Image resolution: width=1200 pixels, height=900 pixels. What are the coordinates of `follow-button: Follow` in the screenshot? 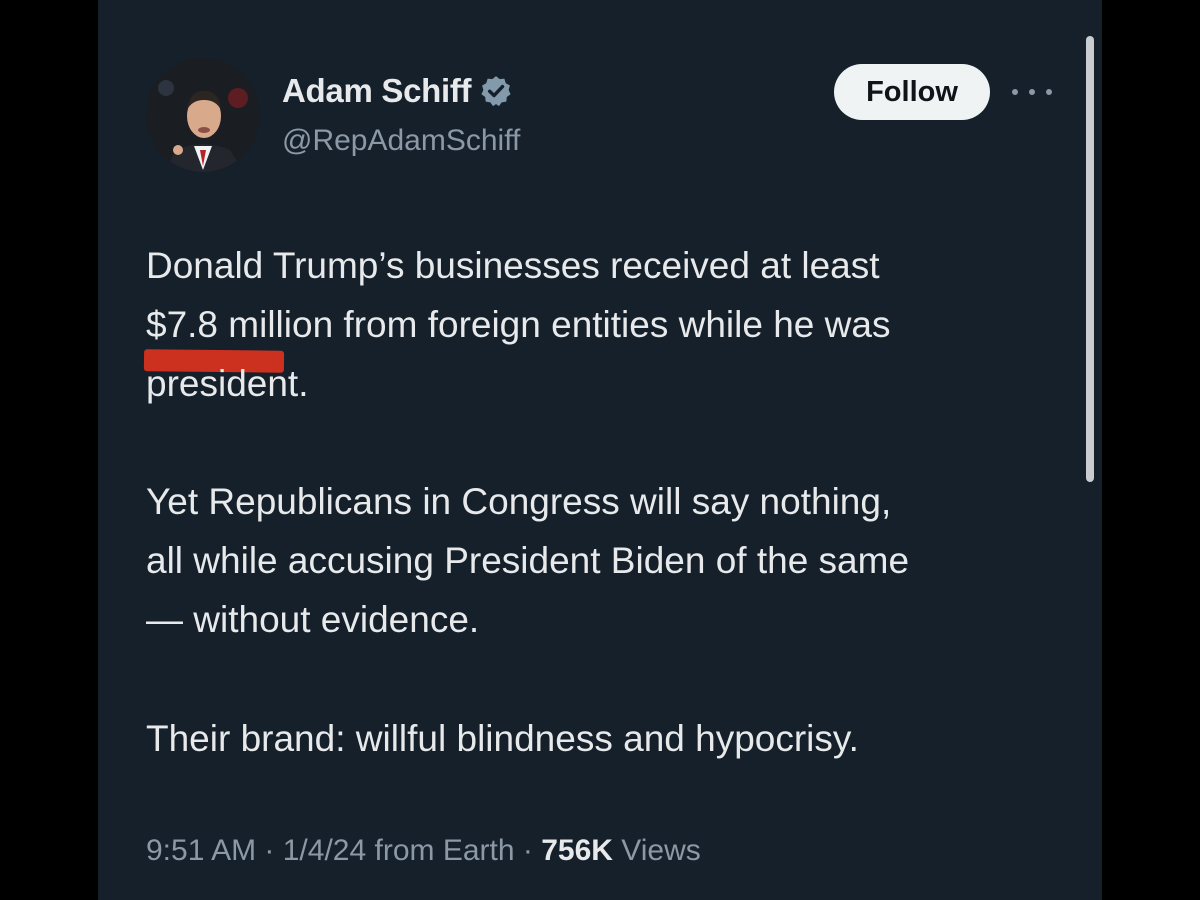 It's located at (912, 92).